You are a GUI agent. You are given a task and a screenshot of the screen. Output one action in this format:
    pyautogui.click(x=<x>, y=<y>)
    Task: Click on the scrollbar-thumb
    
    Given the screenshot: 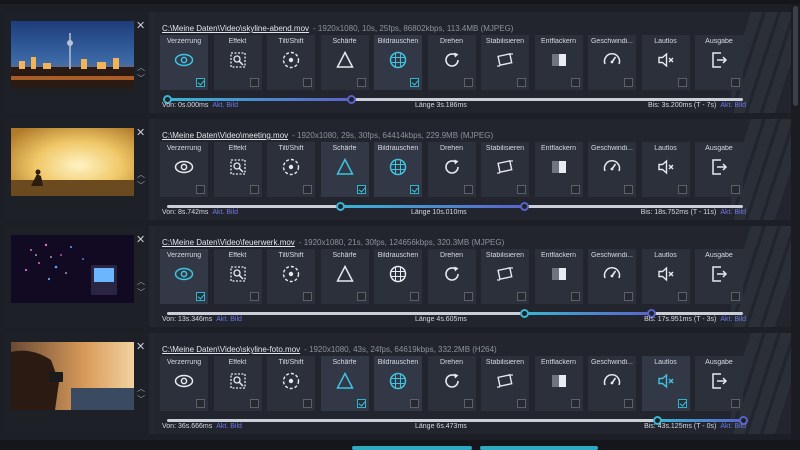 What is the action you would take?
    pyautogui.click(x=795, y=56)
    